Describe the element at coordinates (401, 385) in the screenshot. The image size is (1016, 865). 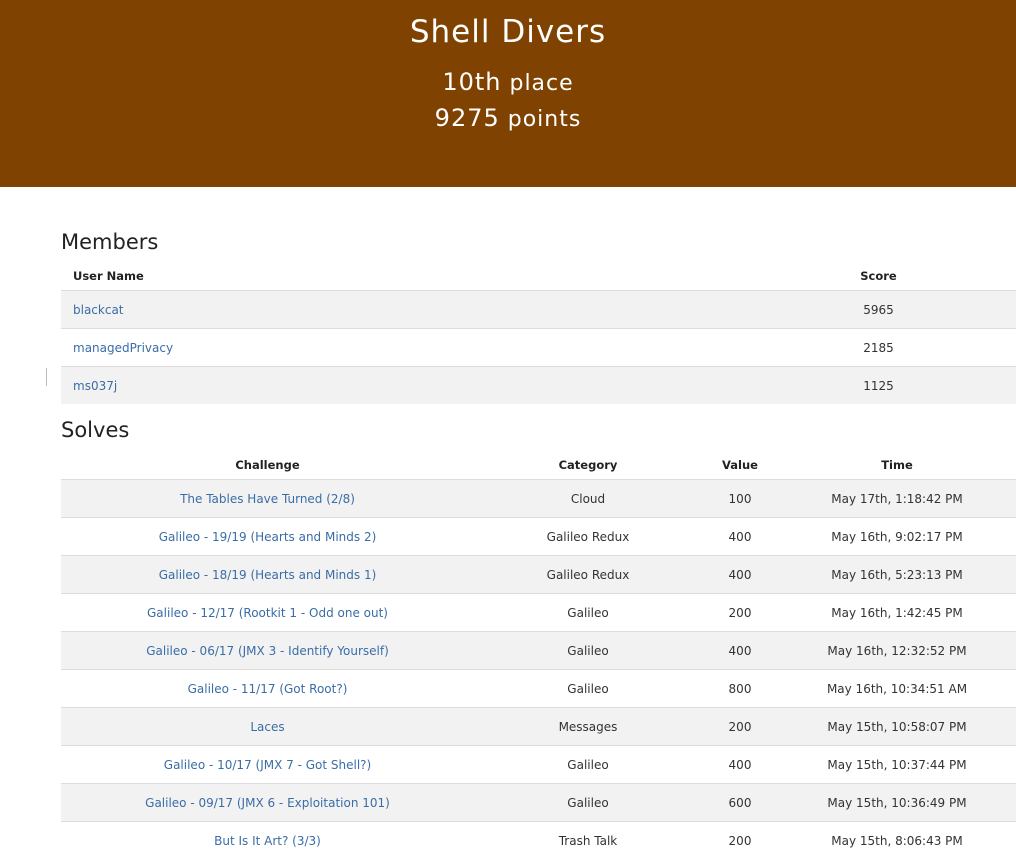
I see `member-name-cell: ms037j` at that location.